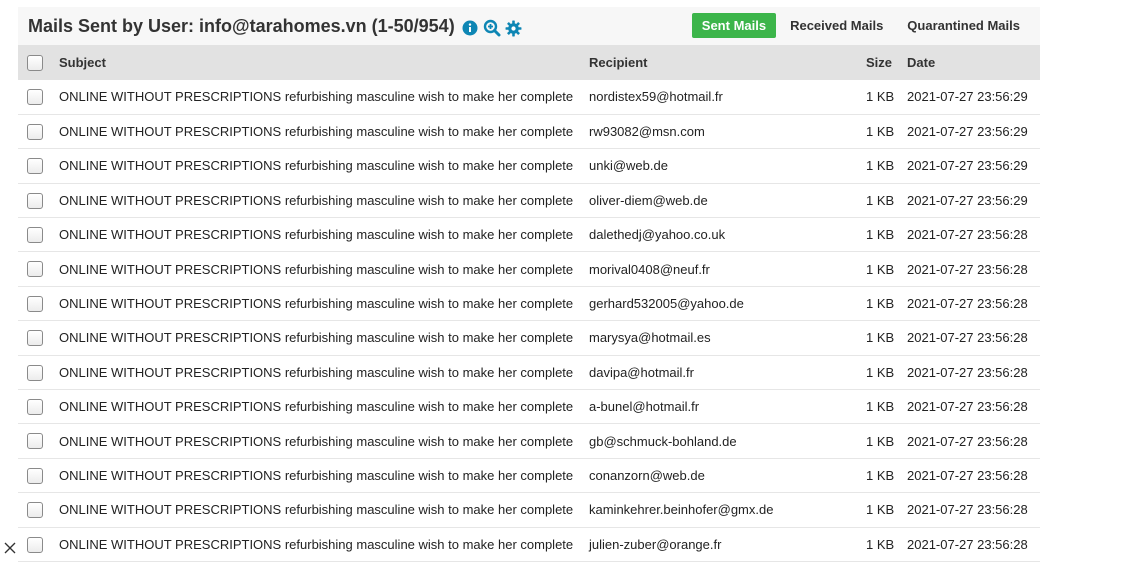 Image resolution: width=1125 pixels, height=569 pixels. I want to click on cell-recipient: oliver-diem@web.de, so click(648, 200).